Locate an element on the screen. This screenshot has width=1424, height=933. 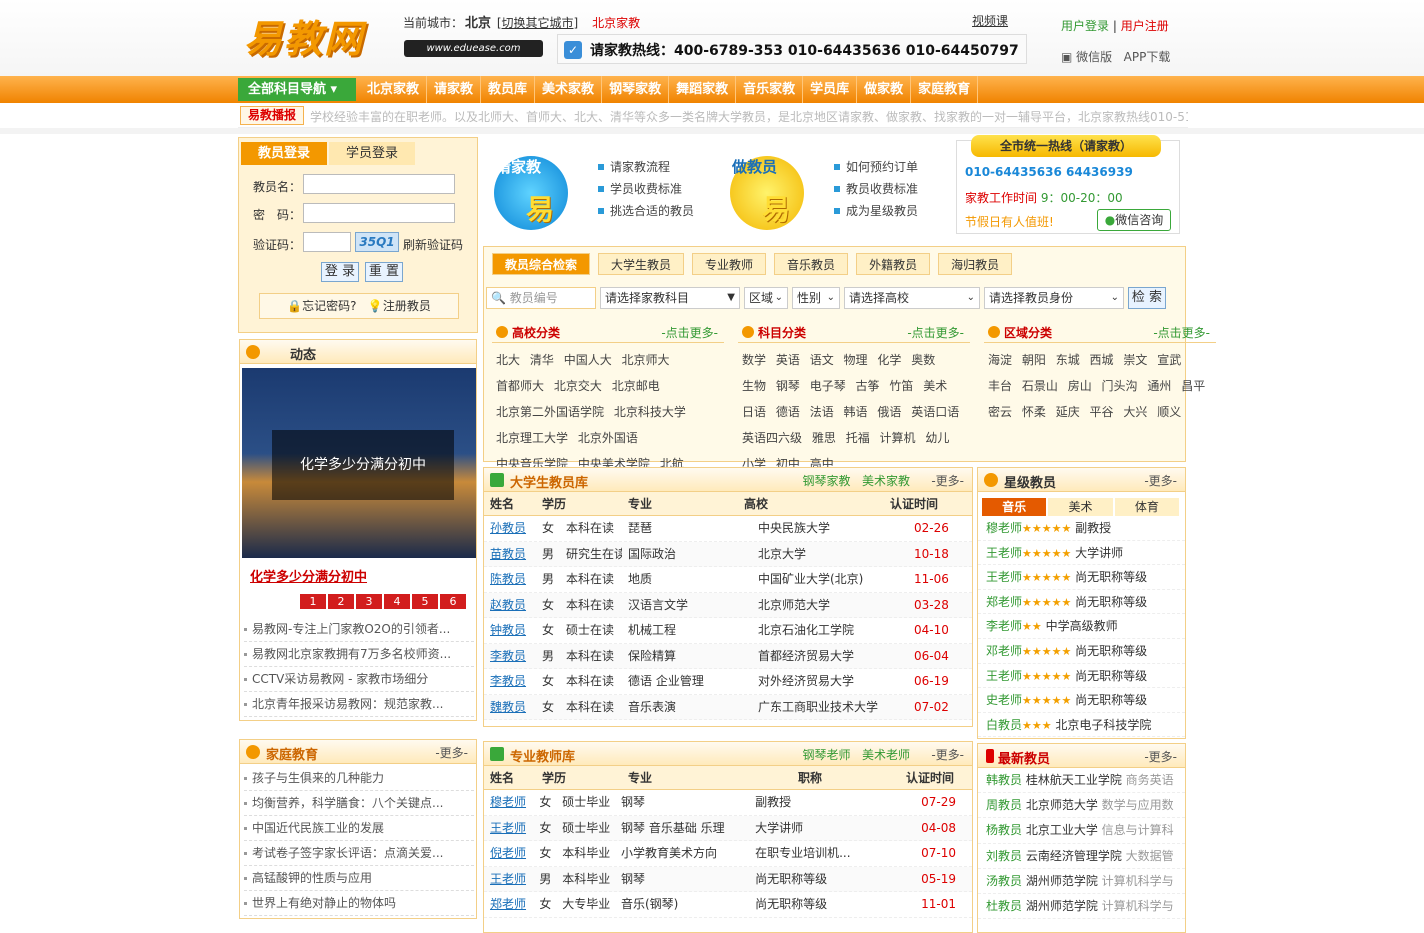
newest-more: -更多- is located at coordinates (1160, 756).